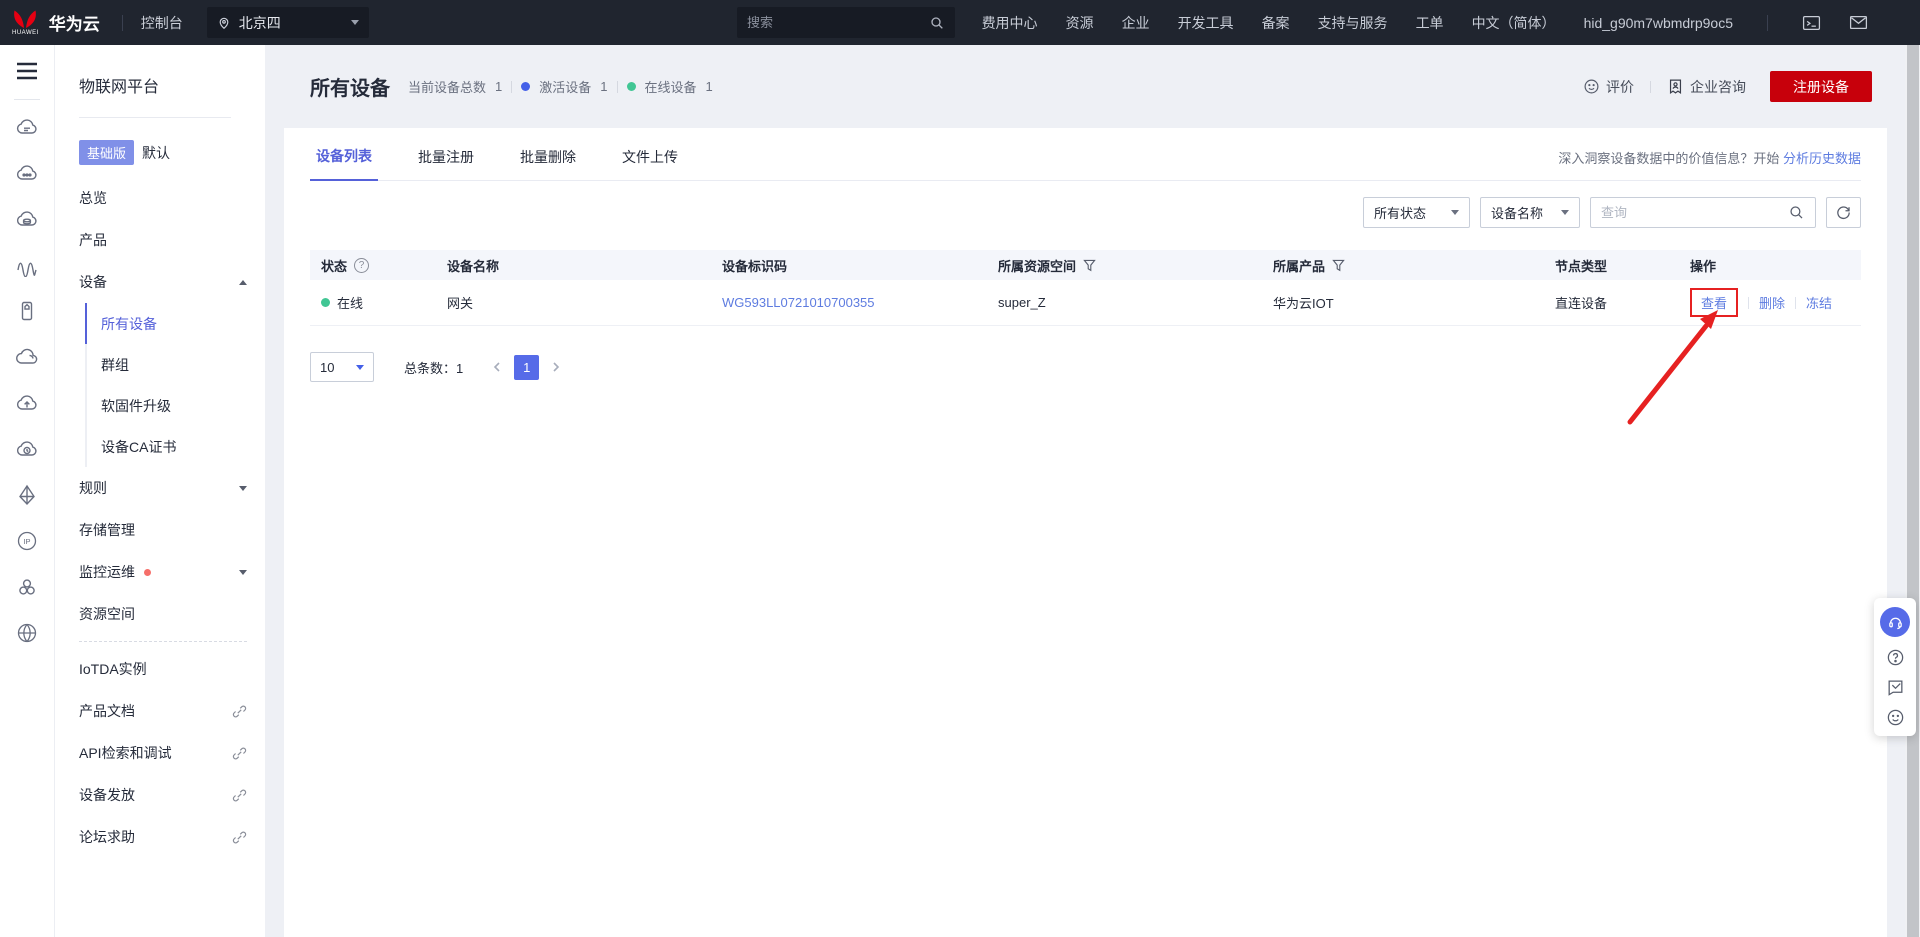 The width and height of the screenshot is (1920, 937). What do you see at coordinates (1430, 23) in the screenshot?
I see `menu-ticket: 工单` at bounding box center [1430, 23].